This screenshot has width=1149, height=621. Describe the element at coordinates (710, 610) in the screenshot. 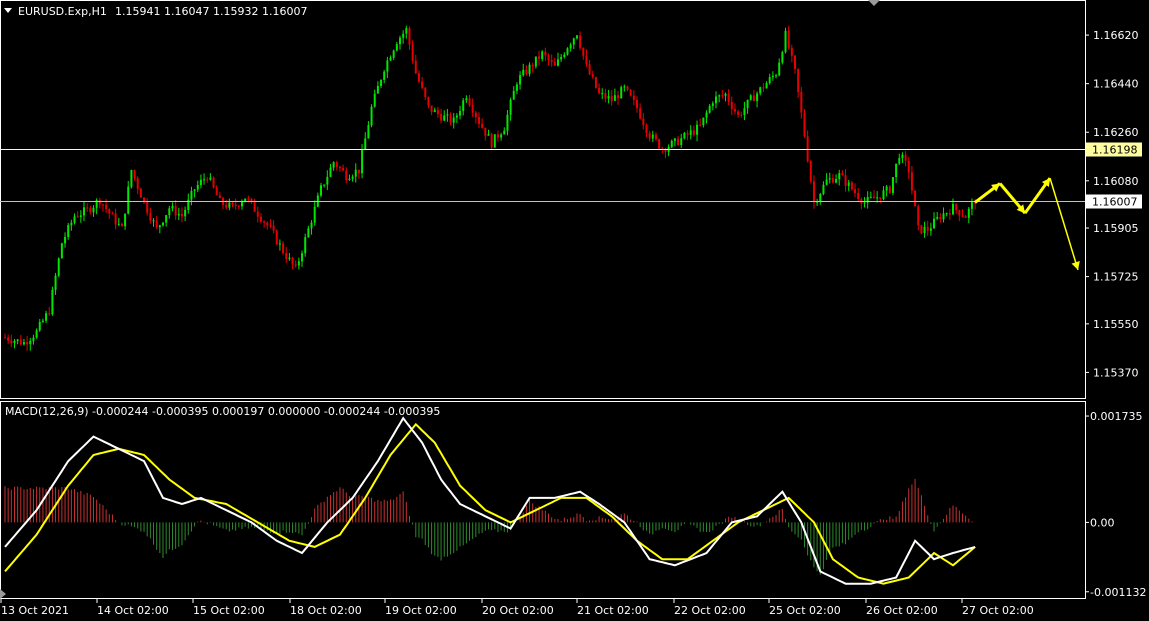

I see `time-tick-label: 22 Oct 02:00` at that location.